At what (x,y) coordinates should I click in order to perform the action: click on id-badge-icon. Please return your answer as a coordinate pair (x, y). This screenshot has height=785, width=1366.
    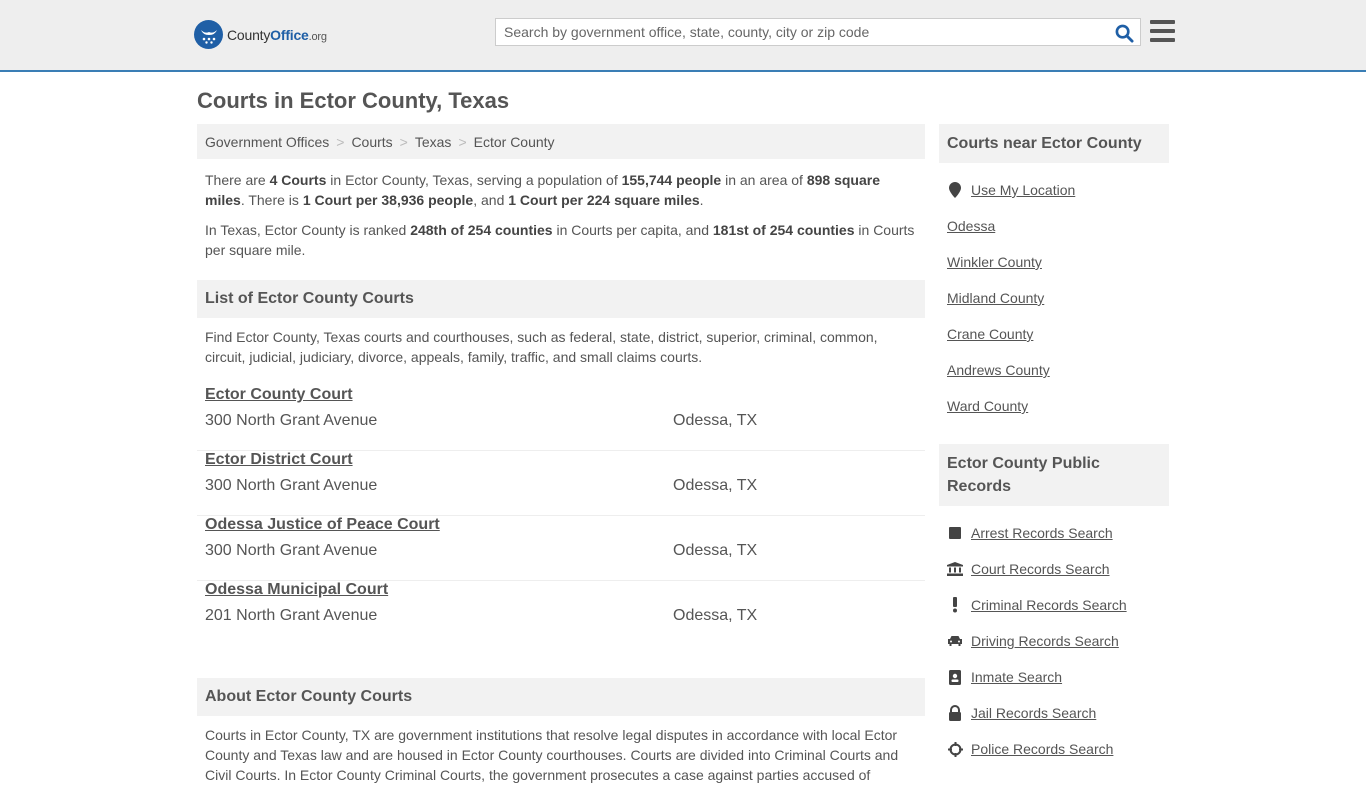
    Looking at the image, I should click on (955, 677).